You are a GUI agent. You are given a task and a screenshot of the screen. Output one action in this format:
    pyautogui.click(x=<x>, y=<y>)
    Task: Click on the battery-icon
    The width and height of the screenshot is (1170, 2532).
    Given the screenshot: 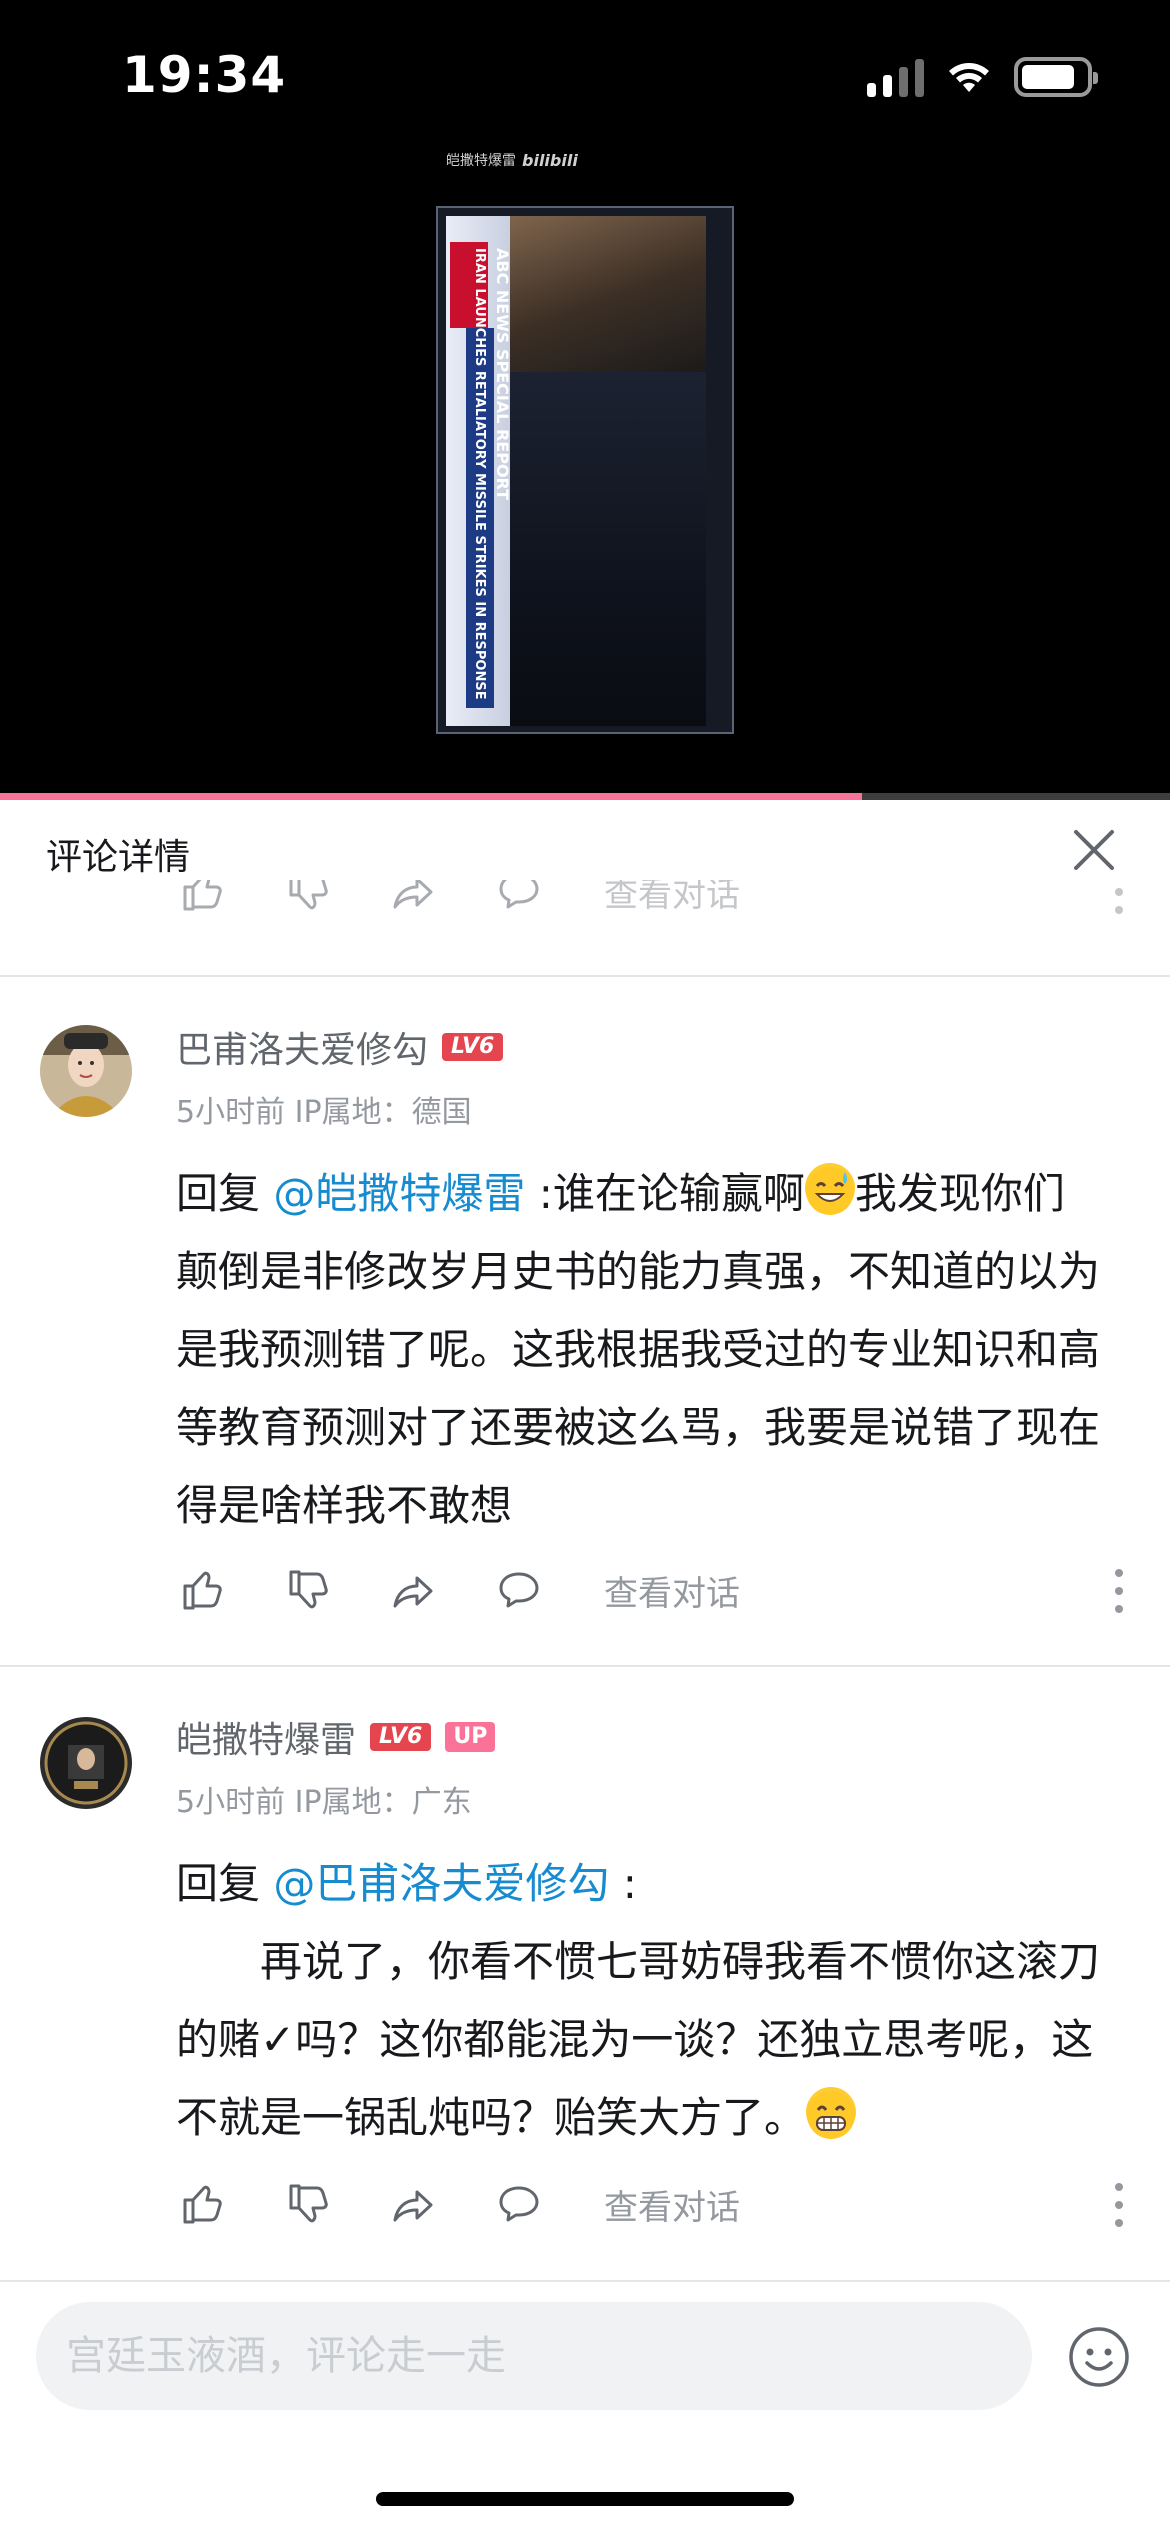 What is the action you would take?
    pyautogui.click(x=1056, y=77)
    